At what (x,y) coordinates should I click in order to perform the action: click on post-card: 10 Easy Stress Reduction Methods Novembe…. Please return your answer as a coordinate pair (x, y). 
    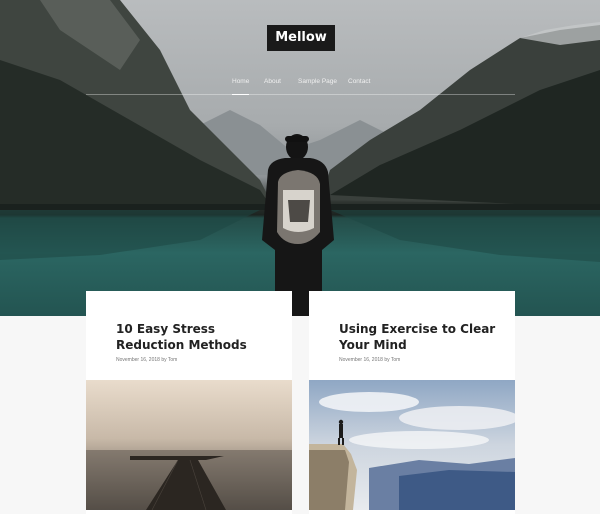
    Looking at the image, I should click on (189, 402).